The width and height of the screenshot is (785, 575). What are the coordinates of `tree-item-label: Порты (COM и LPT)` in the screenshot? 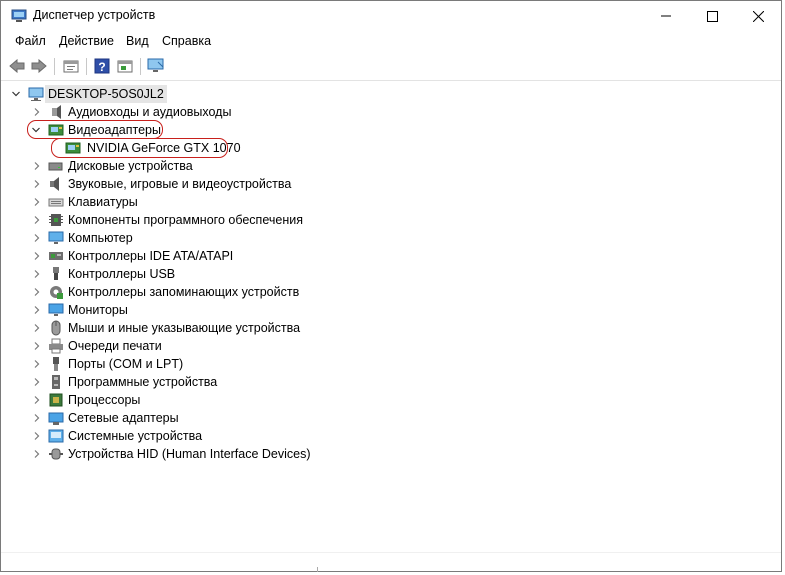 It's located at (126, 364).